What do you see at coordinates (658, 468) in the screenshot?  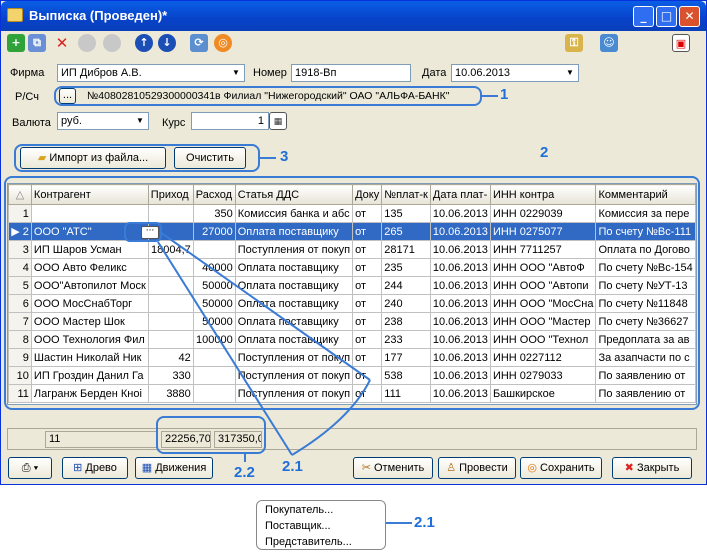 I see `close-label: Закрыть` at bounding box center [658, 468].